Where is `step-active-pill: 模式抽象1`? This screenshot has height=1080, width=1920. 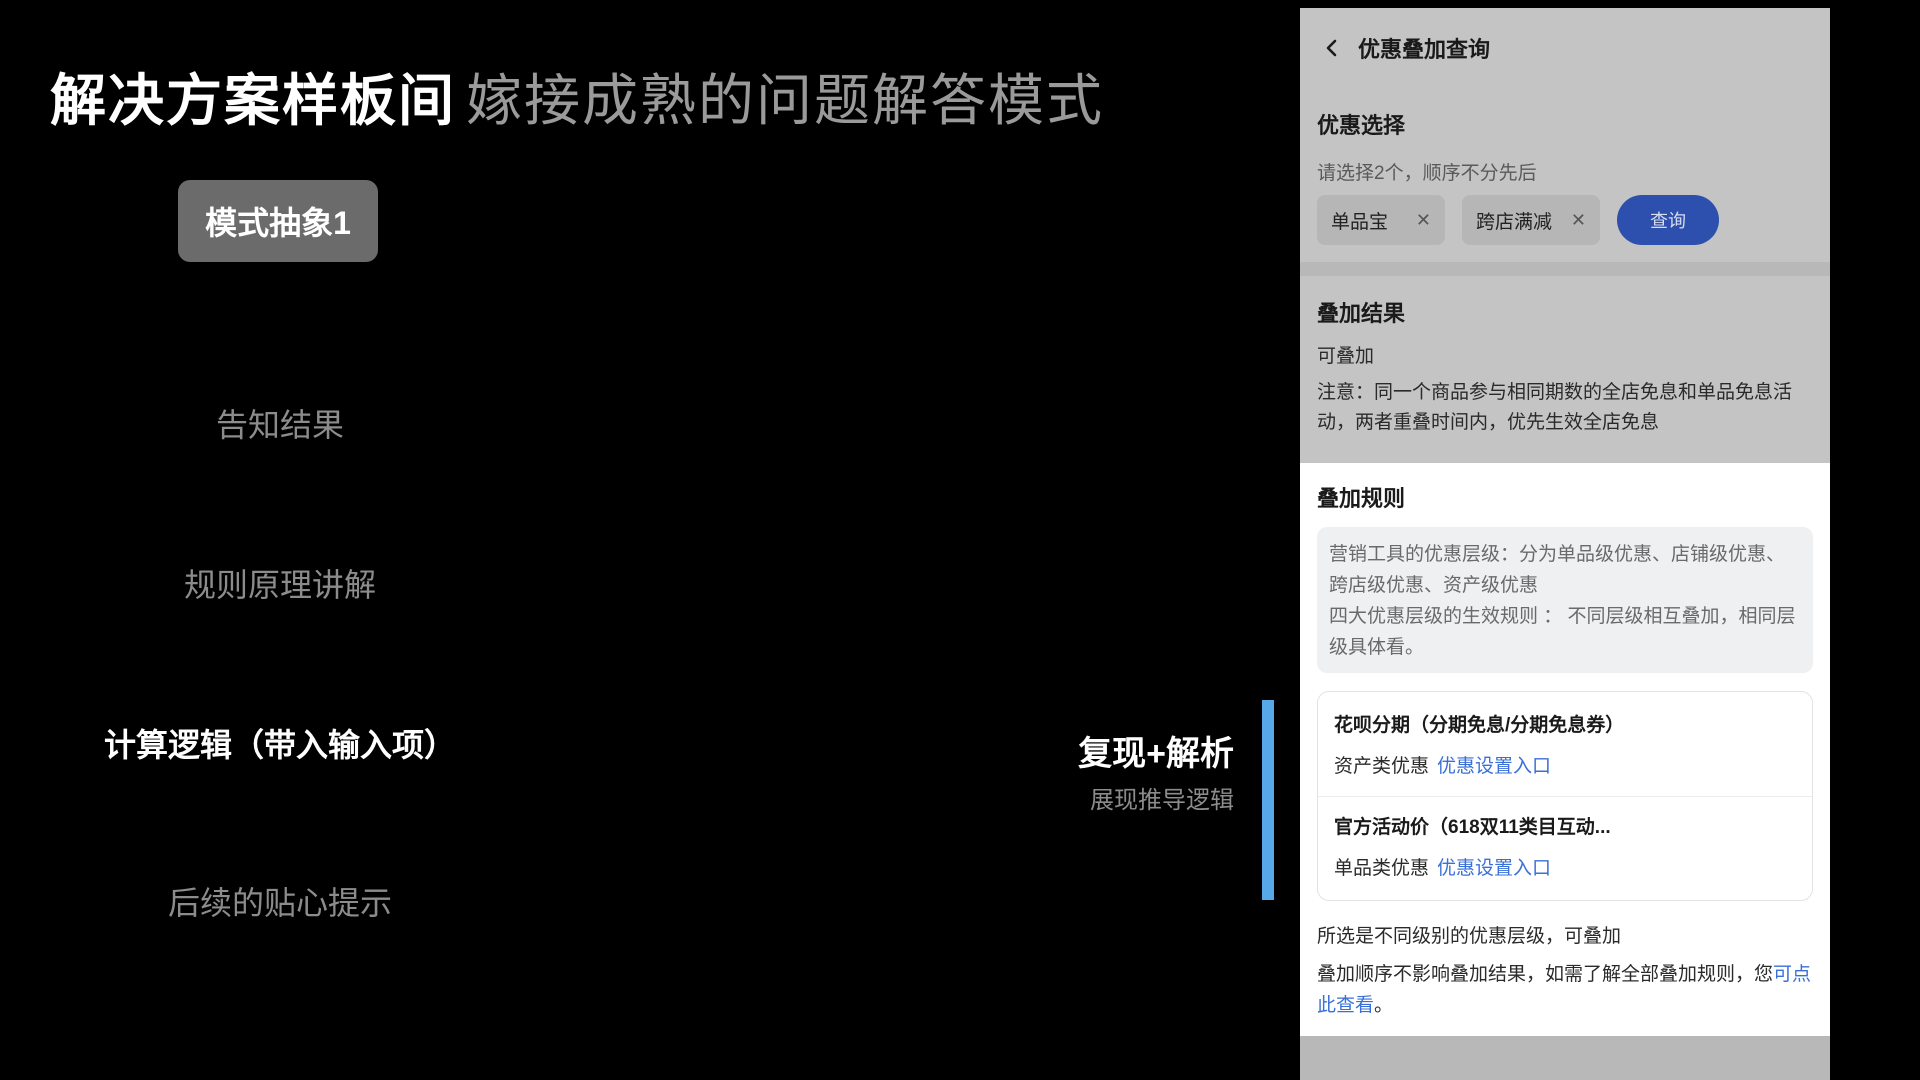 step-active-pill: 模式抽象1 is located at coordinates (278, 221).